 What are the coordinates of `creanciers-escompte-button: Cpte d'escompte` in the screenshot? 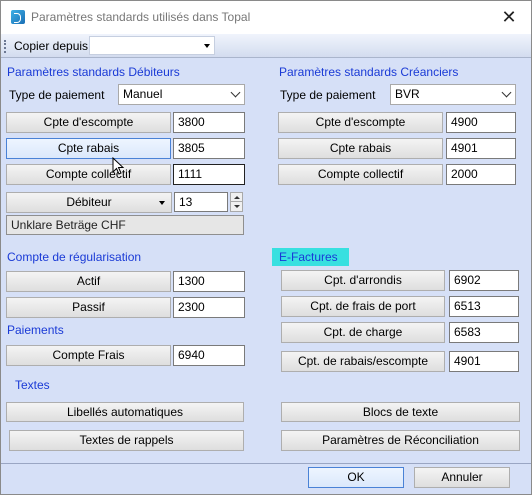 It's located at (360, 122).